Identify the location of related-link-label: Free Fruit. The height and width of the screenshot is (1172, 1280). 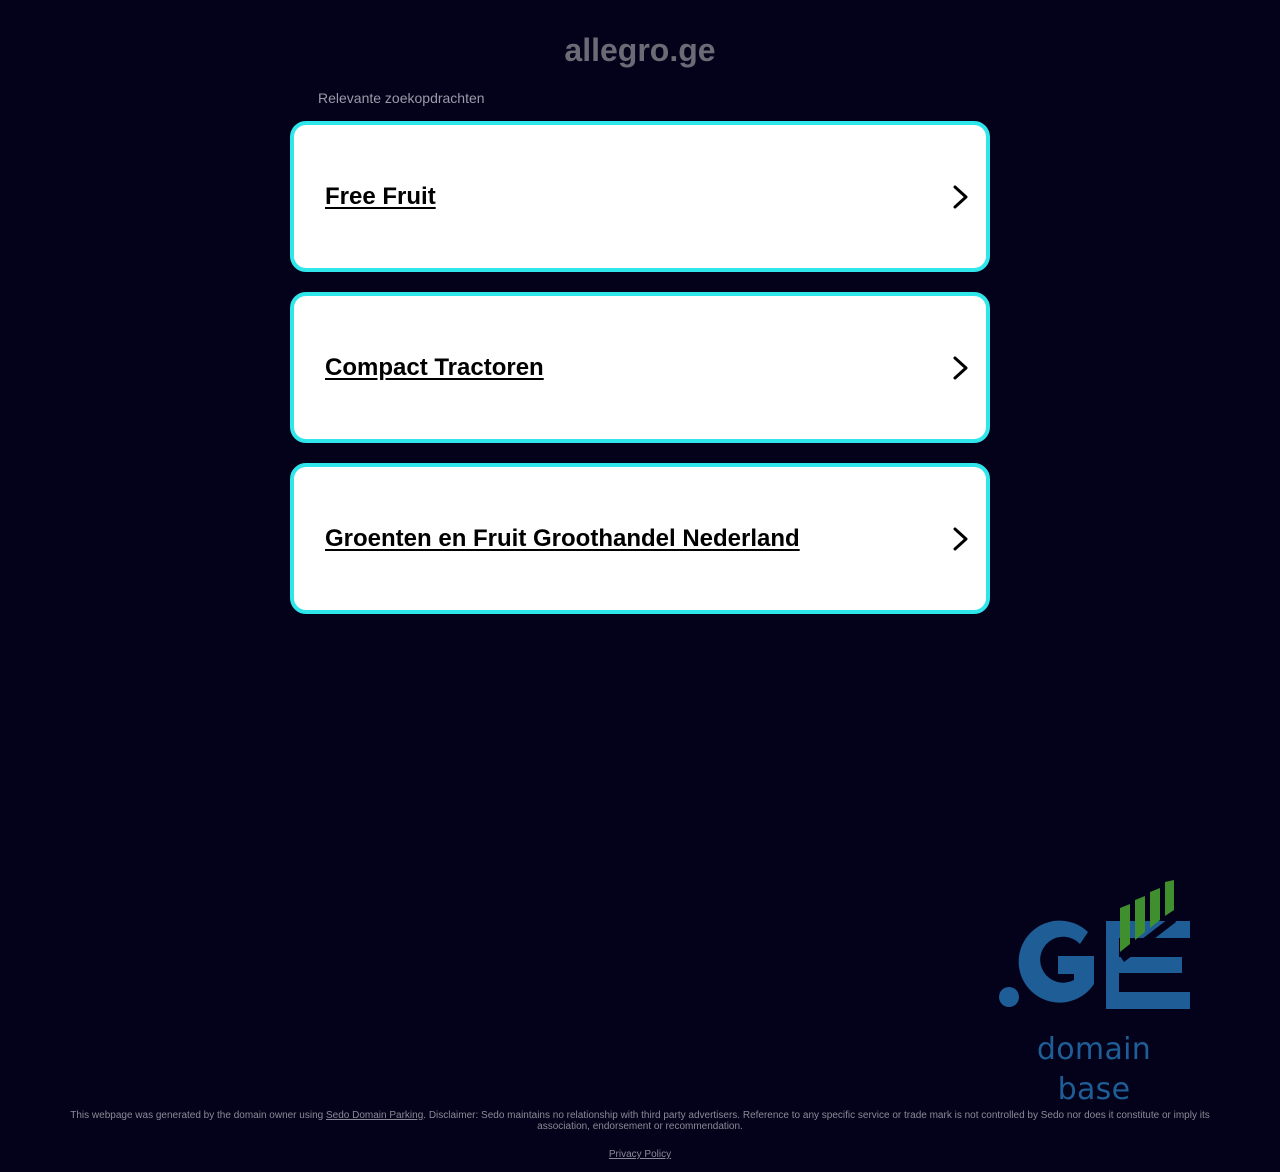
(380, 197).